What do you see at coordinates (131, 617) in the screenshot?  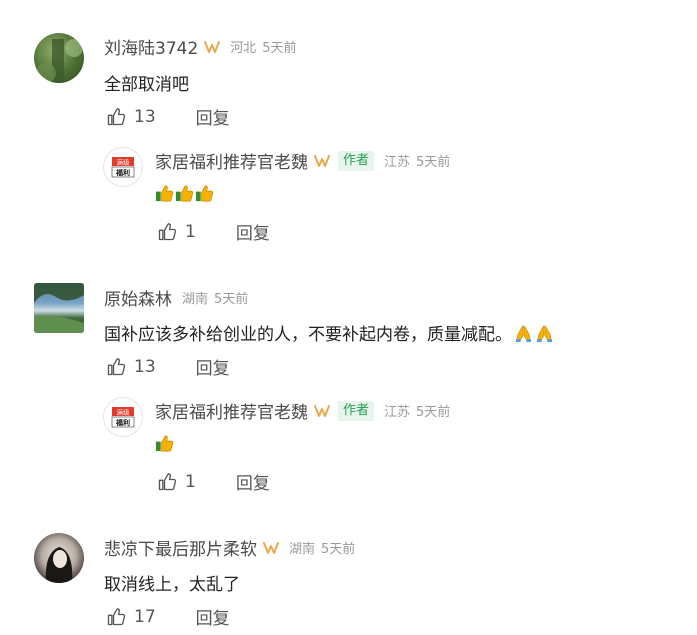 I see `like-button: 17` at bounding box center [131, 617].